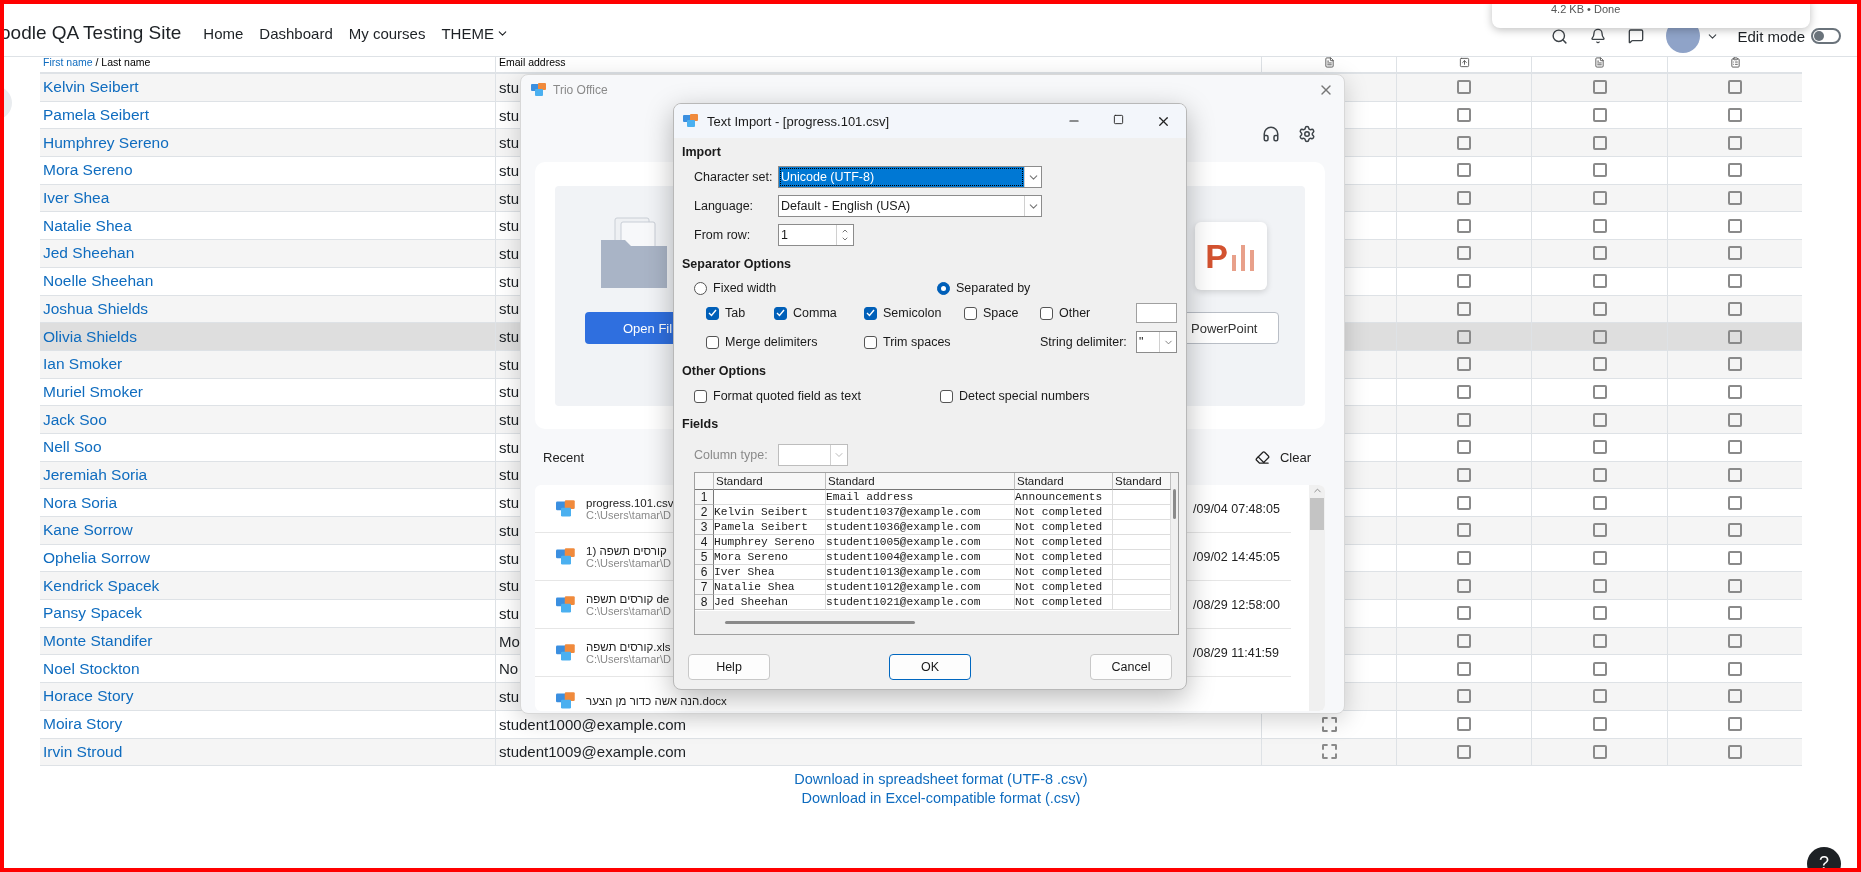 The image size is (1861, 872). Describe the element at coordinates (770, 542) in the screenshot. I see `table-cell: Humphrey Sereno` at that location.